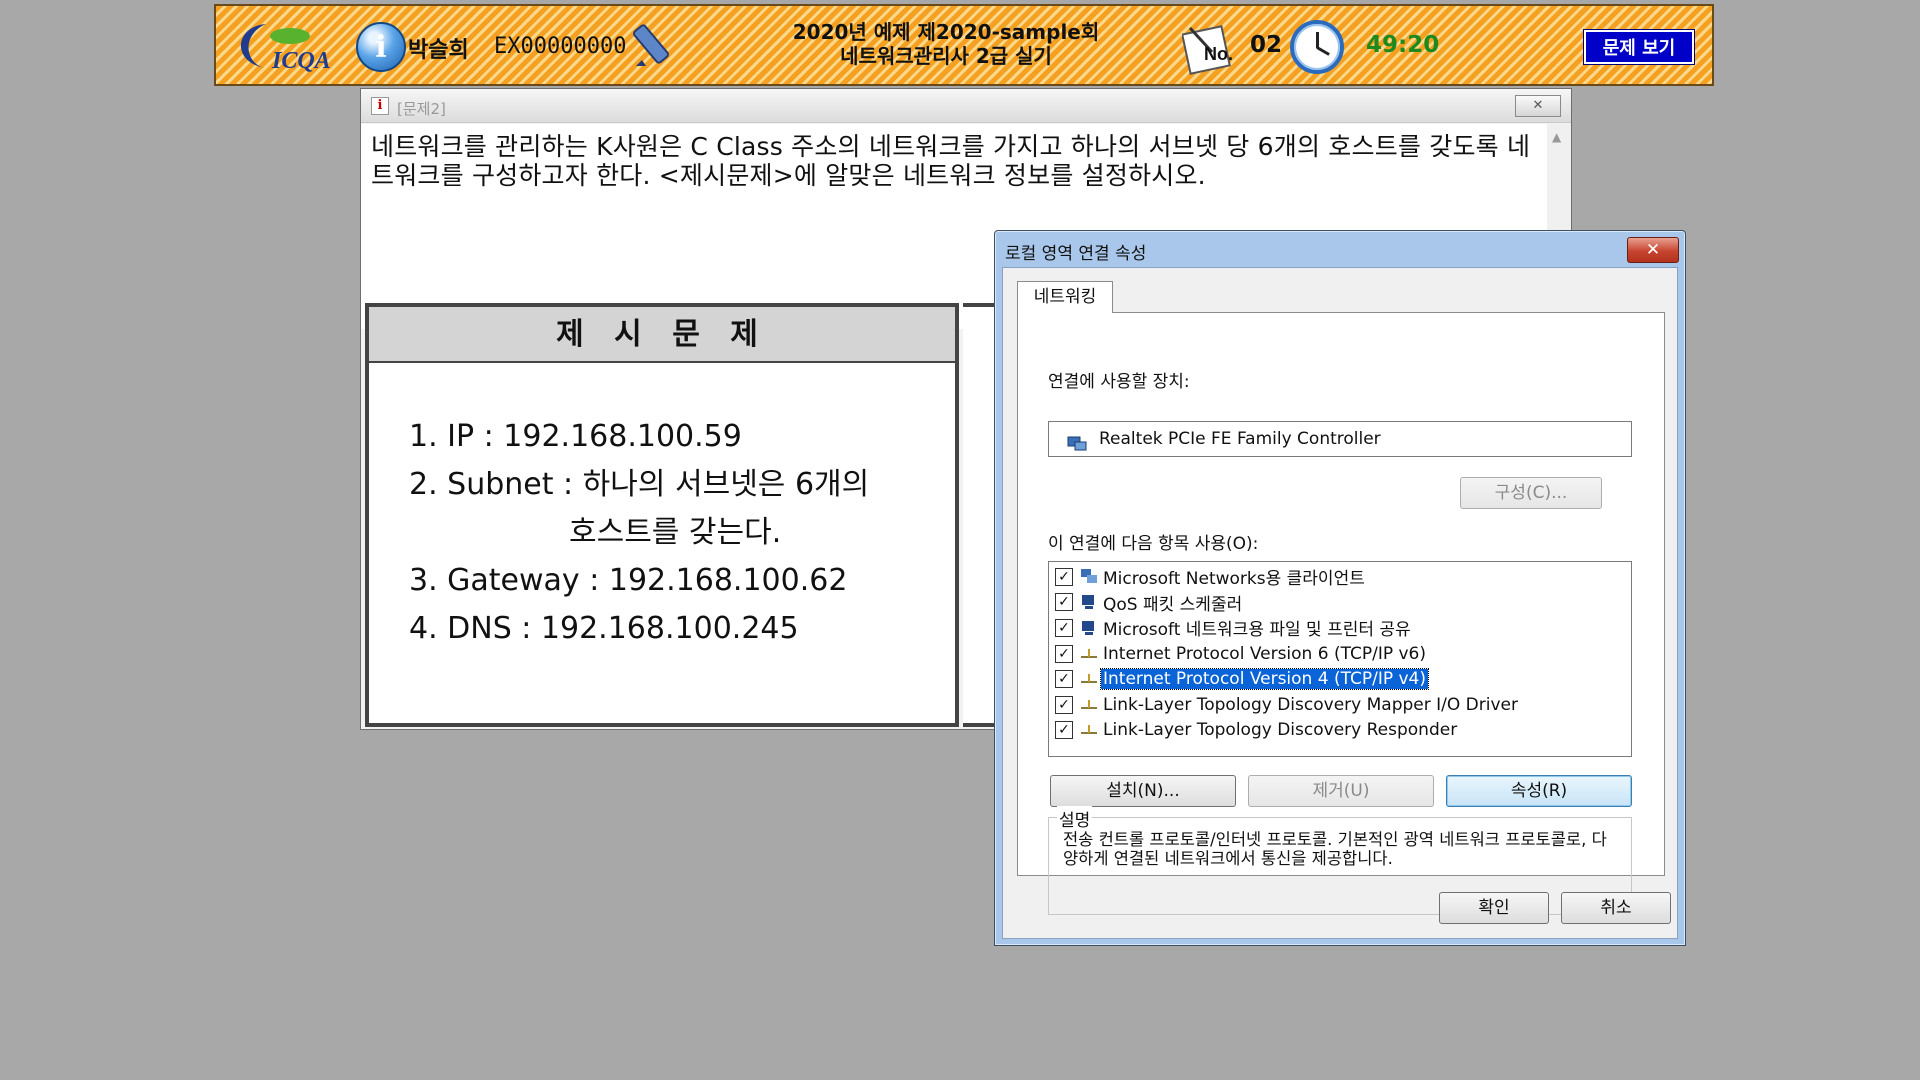 The width and height of the screenshot is (1920, 1080). Describe the element at coordinates (1494, 908) in the screenshot. I see `ok-button: 확인` at that location.